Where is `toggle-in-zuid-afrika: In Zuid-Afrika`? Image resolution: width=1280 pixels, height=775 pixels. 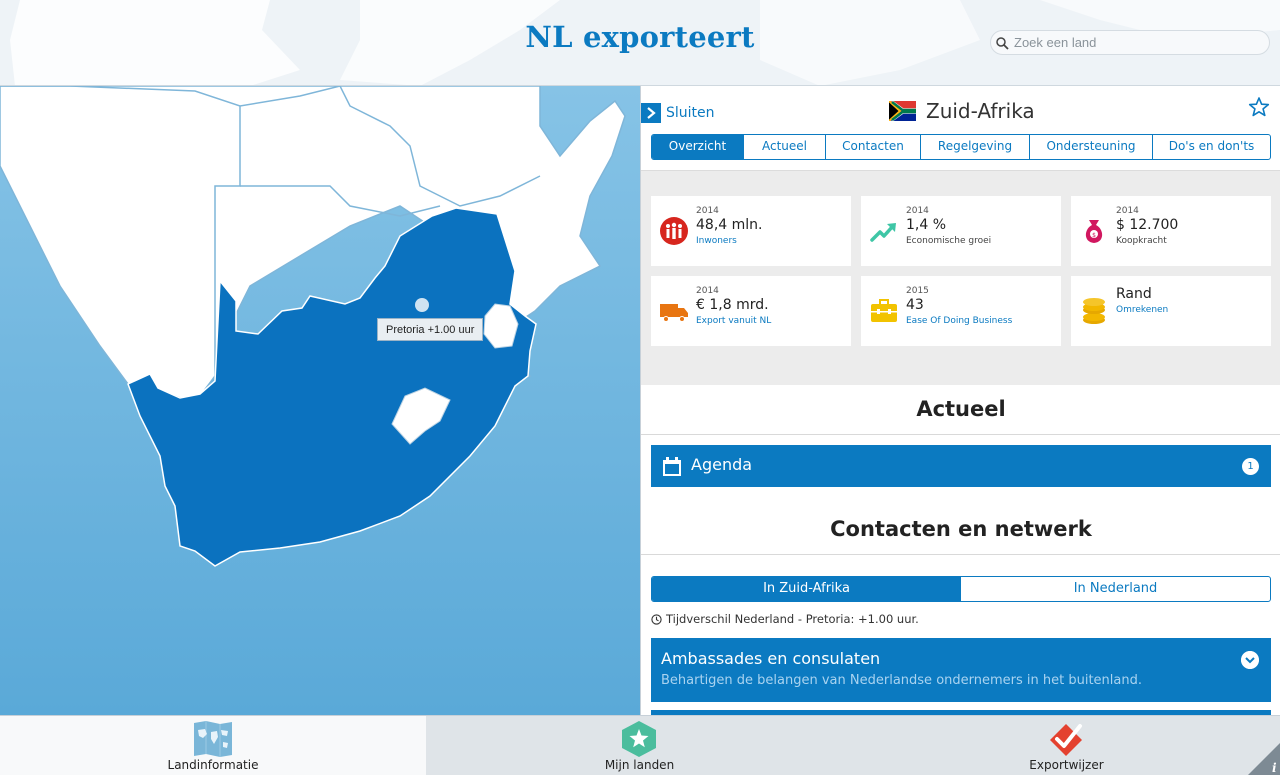
toggle-in-zuid-afrika: In Zuid-Afrika is located at coordinates (806, 589).